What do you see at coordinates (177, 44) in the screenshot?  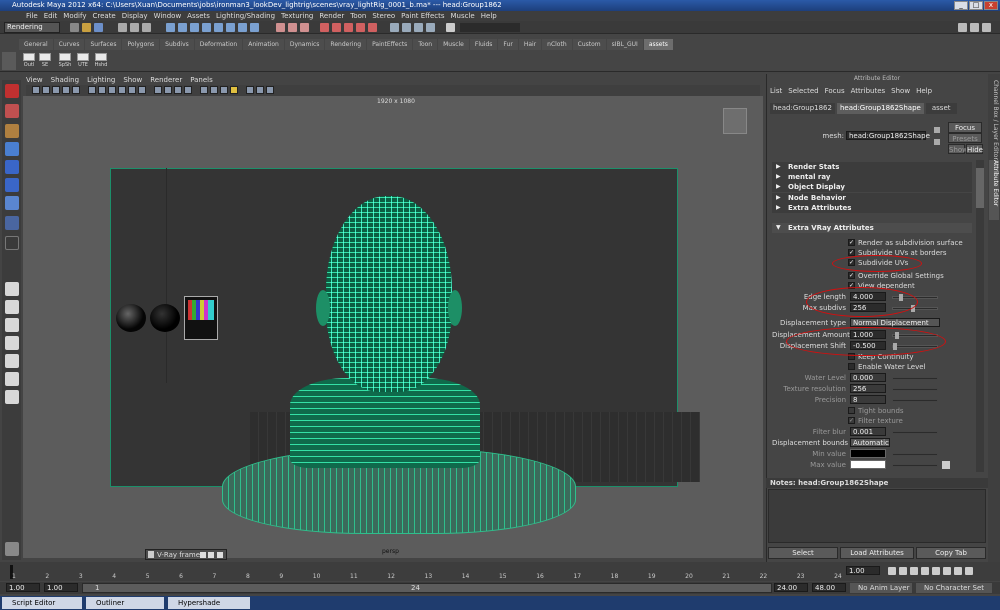 I see `shelf-tab-subdivs: Subdivs` at bounding box center [177, 44].